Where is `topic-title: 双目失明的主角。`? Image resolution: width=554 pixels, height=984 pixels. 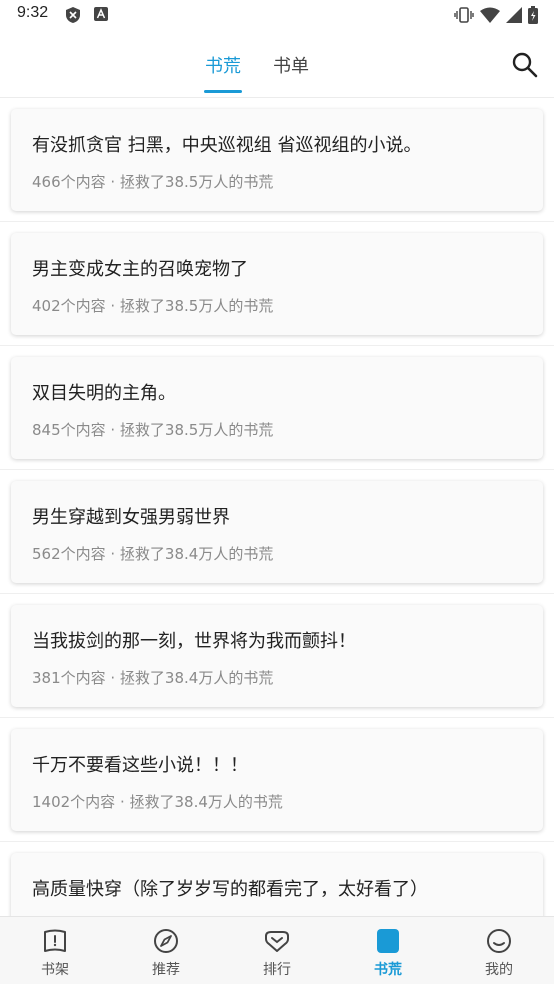 topic-title: 双目失明的主角。 is located at coordinates (104, 393).